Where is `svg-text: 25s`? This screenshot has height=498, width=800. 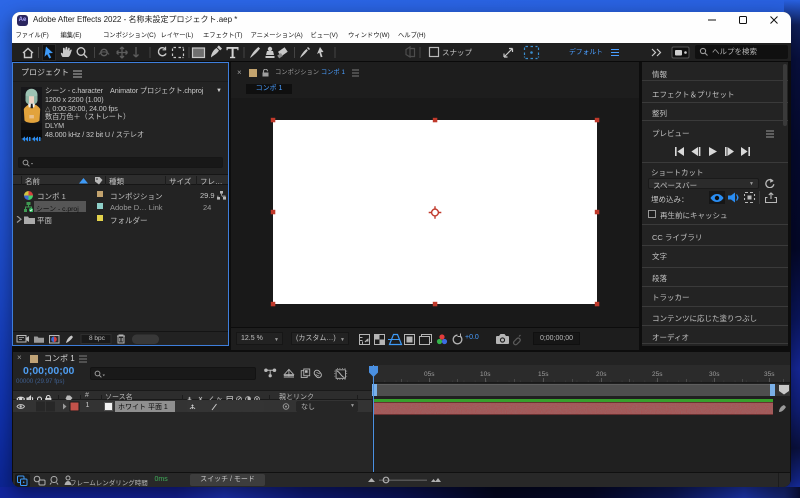 svg-text: 25s is located at coordinates (657, 374).